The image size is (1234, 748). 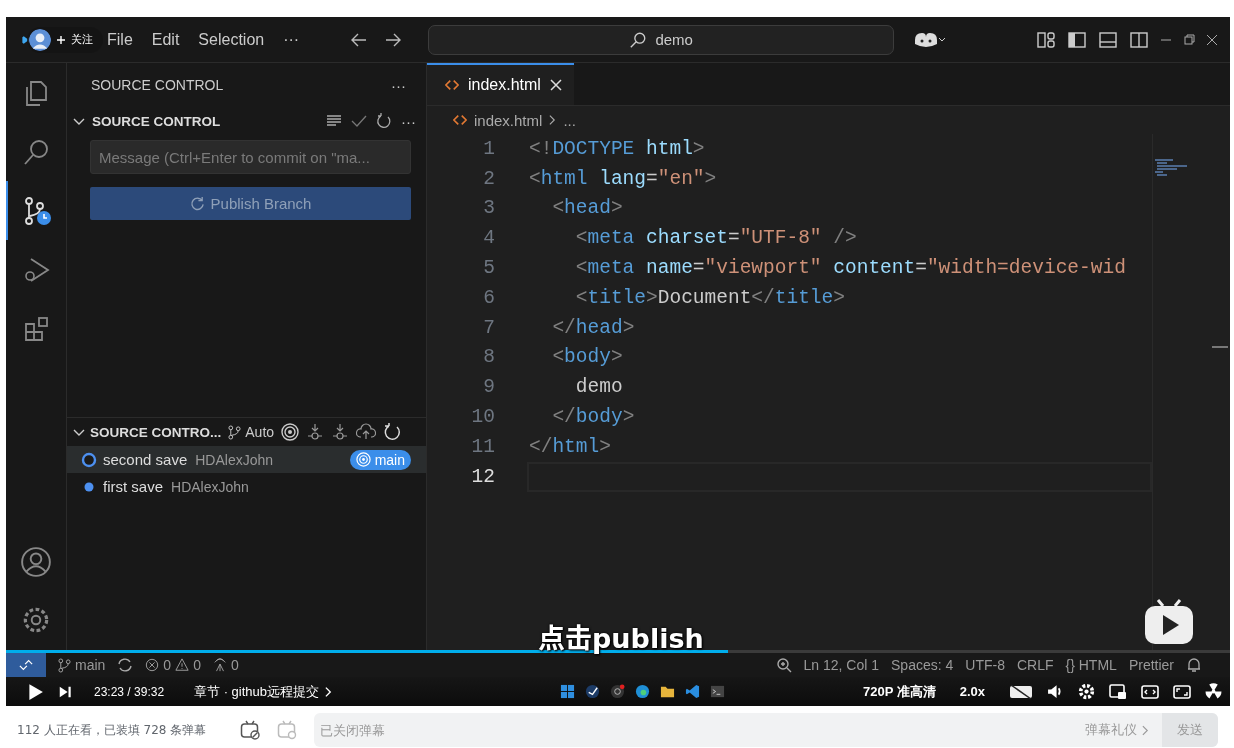 What do you see at coordinates (972, 691) in the screenshot?
I see `speed-button: 2.0x` at bounding box center [972, 691].